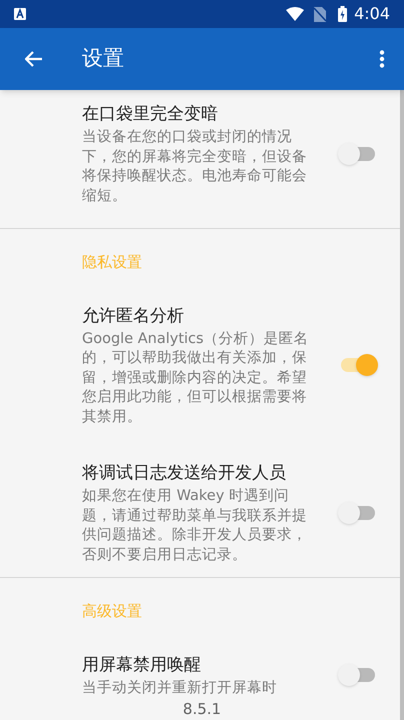 Image resolution: width=404 pixels, height=720 pixels. I want to click on section-header: 隐私设置, so click(112, 262).